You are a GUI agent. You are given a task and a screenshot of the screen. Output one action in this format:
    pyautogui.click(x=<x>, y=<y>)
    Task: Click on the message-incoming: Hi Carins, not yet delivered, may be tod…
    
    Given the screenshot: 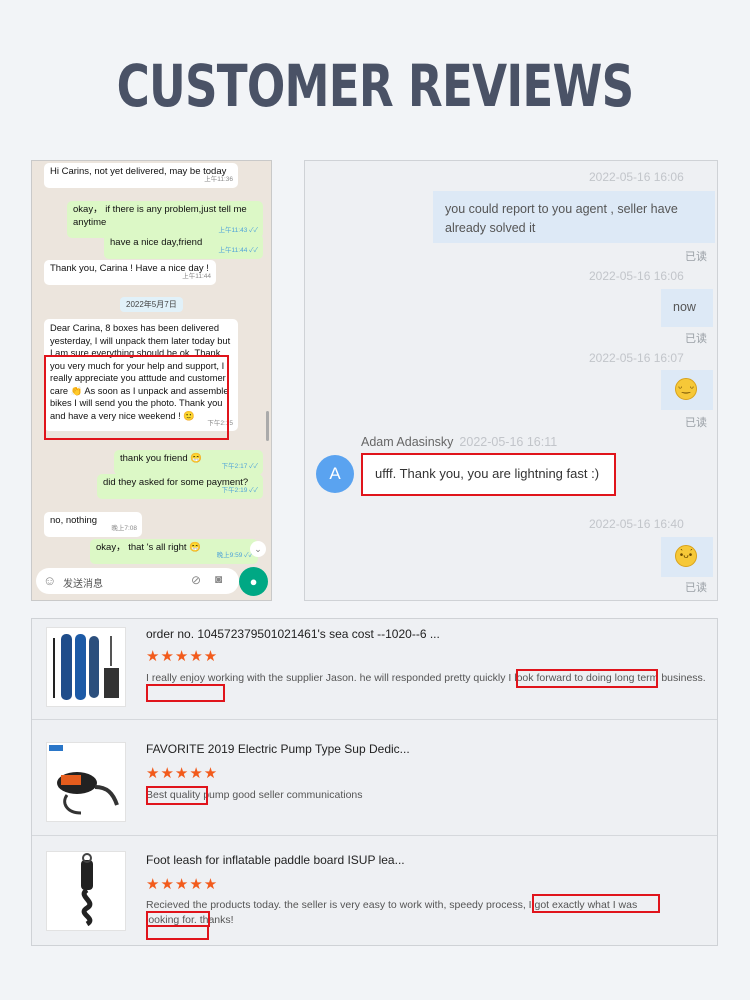 What is the action you would take?
    pyautogui.click(x=141, y=175)
    